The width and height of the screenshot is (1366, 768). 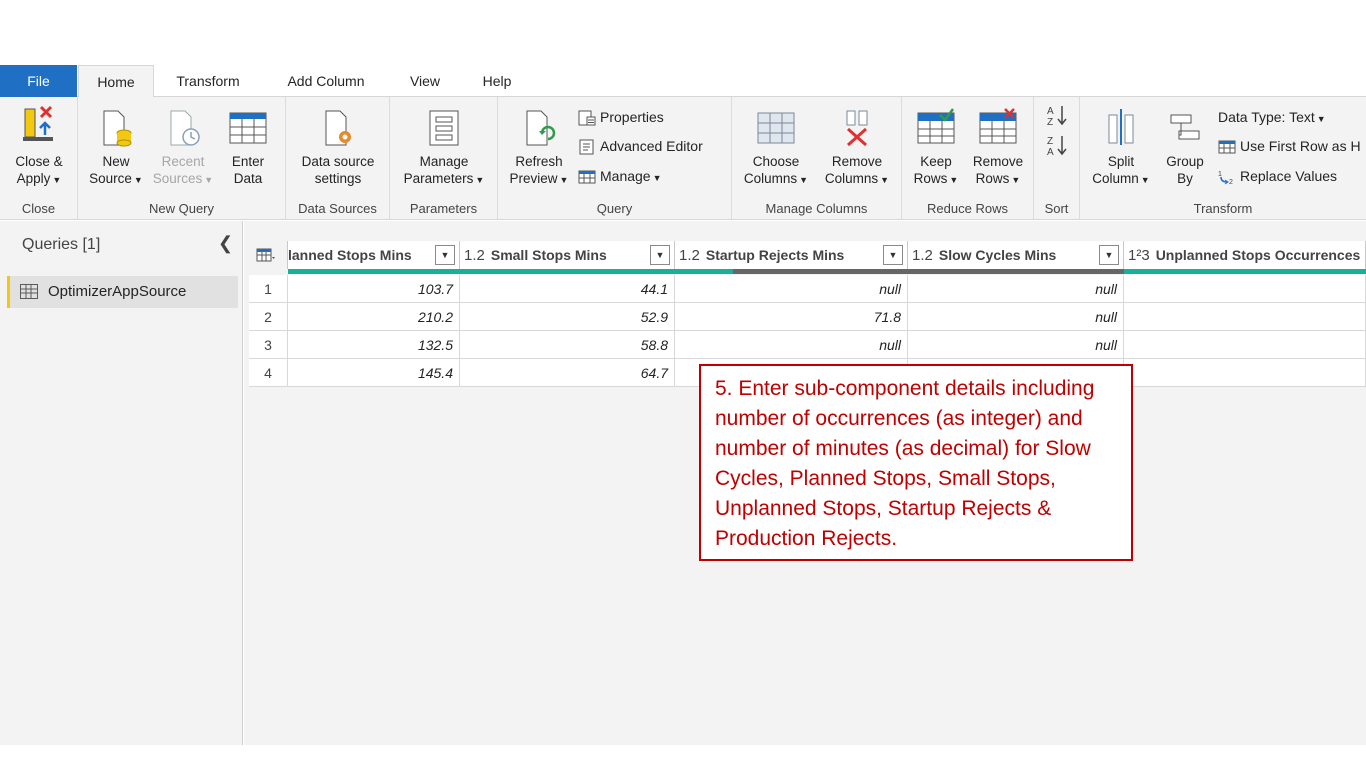 I want to click on recent-sources-button: Recent Sources ▼, so click(x=183, y=145).